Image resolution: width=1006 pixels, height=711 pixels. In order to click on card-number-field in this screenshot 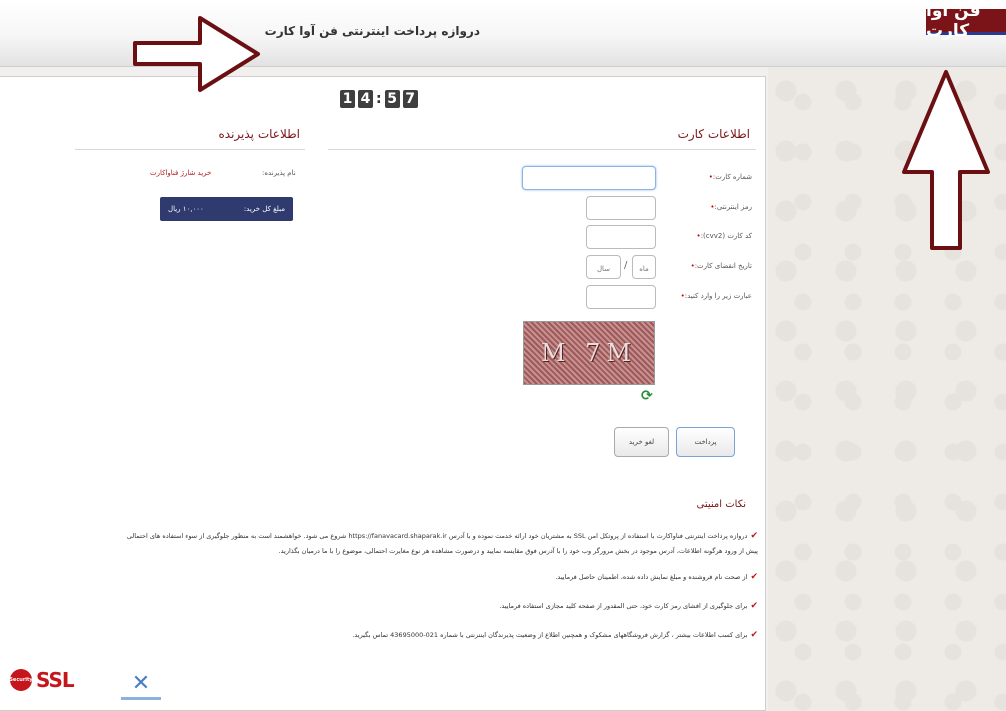, I will do `click(589, 178)`.